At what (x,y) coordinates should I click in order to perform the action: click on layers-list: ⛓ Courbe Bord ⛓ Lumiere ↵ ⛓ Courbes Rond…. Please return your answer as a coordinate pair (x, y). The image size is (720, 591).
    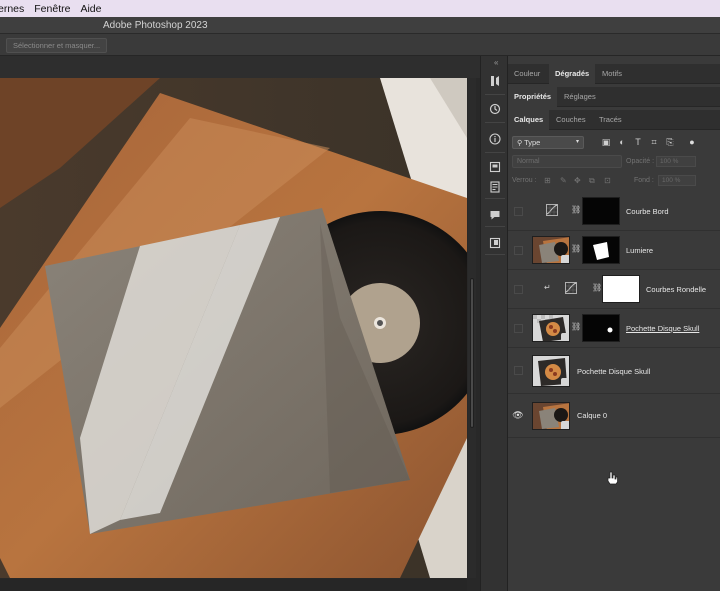
    Looking at the image, I should click on (614, 317).